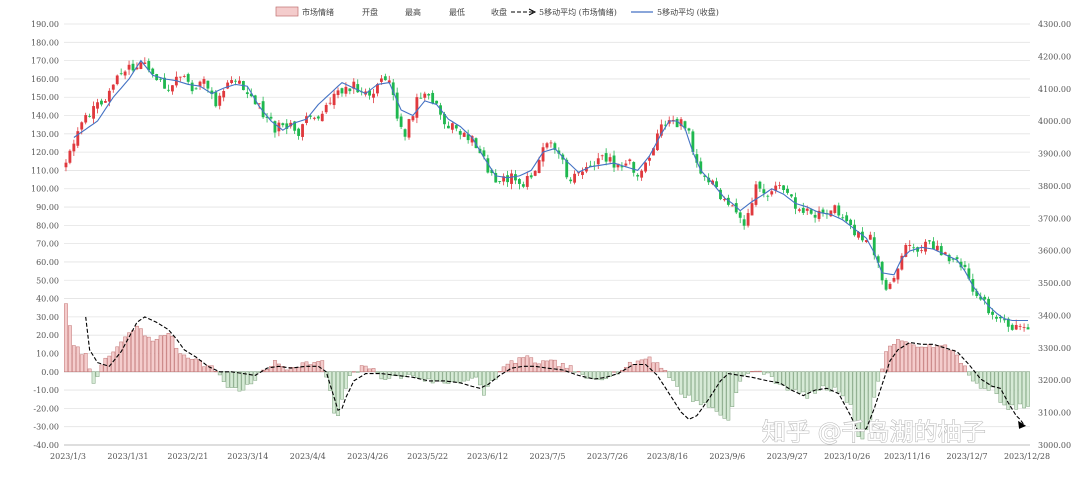 Image resolution: width=1080 pixels, height=478 pixels. Describe the element at coordinates (318, 12) in the screenshot. I see `legend-label-sentiment: 市场情绪` at that location.